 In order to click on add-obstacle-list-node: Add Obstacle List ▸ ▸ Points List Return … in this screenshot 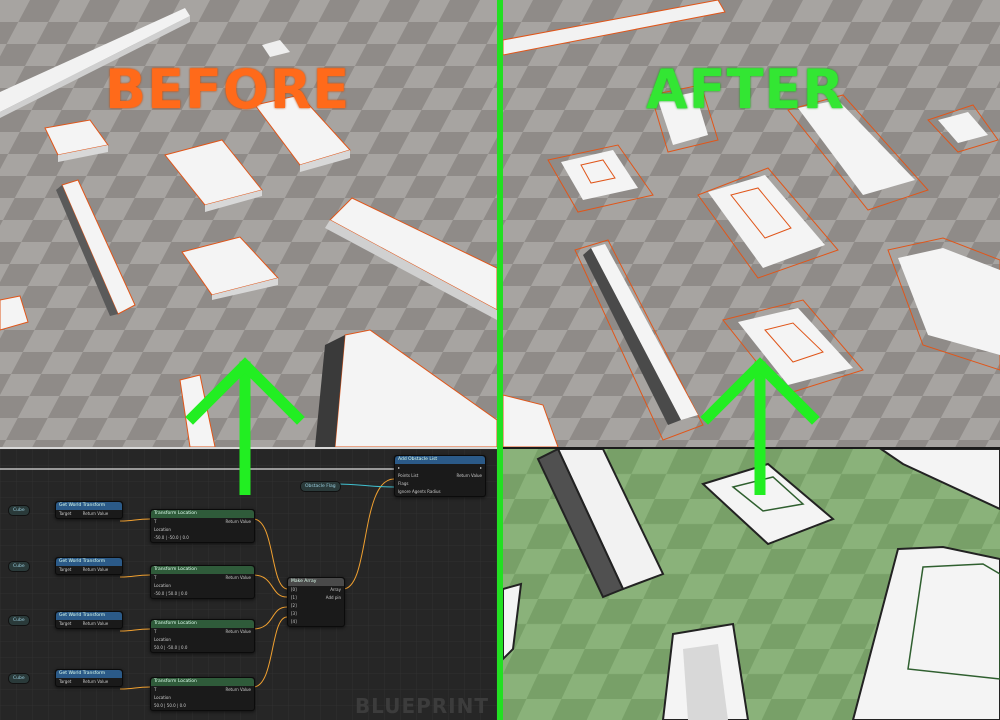, I will do `click(440, 476)`.